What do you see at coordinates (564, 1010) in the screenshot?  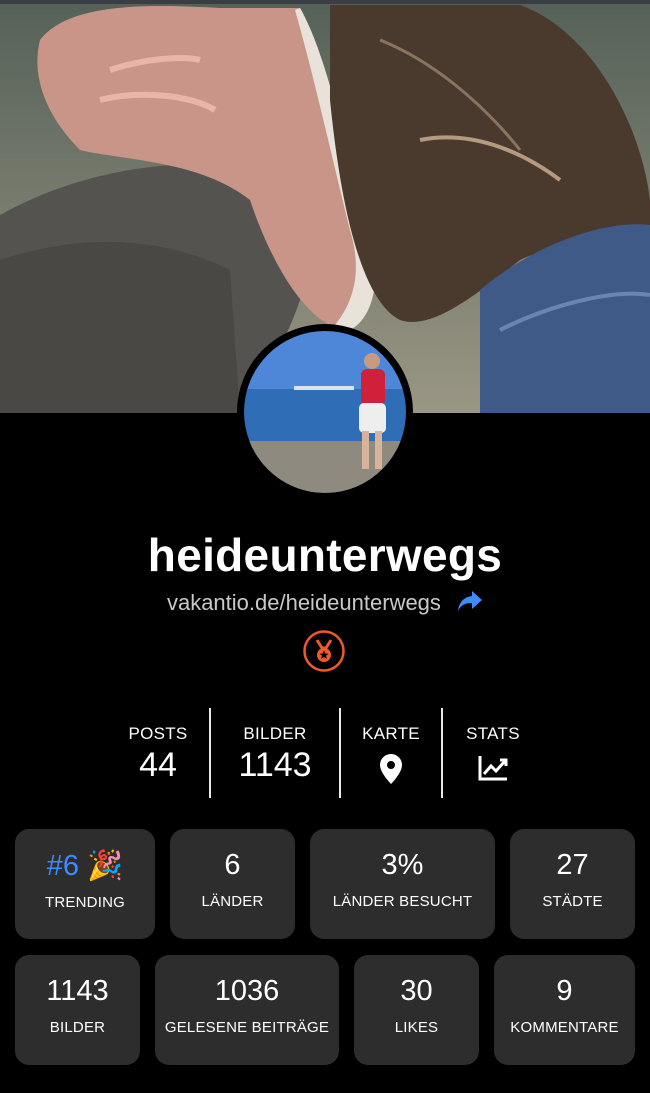 I see `card-kommentare: 9 KOMMENTARE` at bounding box center [564, 1010].